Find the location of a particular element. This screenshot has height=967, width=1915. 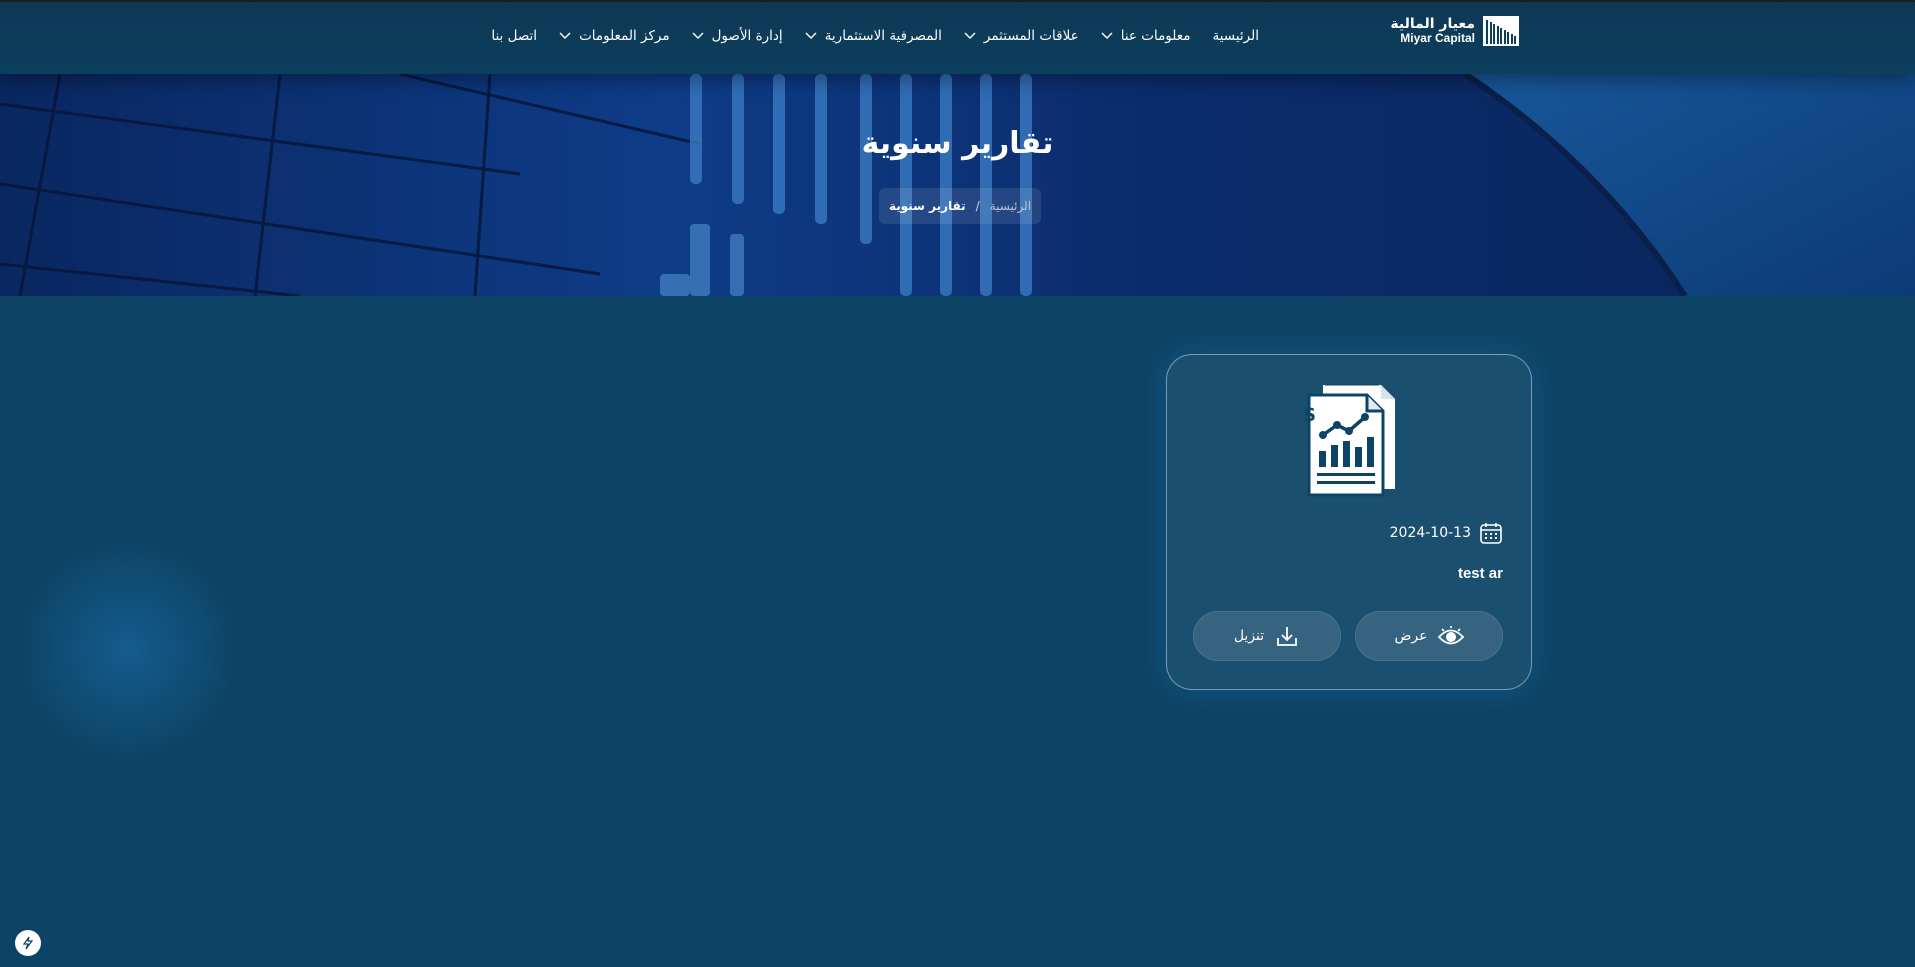

nav-item-label: المصرفية الاستثمارية is located at coordinates (883, 36).